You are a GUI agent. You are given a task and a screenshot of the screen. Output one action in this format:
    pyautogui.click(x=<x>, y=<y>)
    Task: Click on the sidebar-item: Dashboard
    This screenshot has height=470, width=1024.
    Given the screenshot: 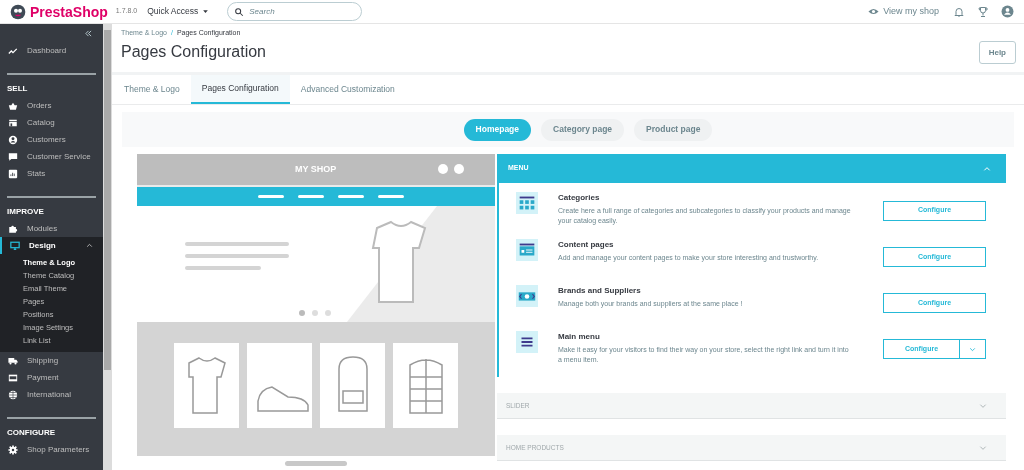 What is the action you would take?
    pyautogui.click(x=51, y=50)
    